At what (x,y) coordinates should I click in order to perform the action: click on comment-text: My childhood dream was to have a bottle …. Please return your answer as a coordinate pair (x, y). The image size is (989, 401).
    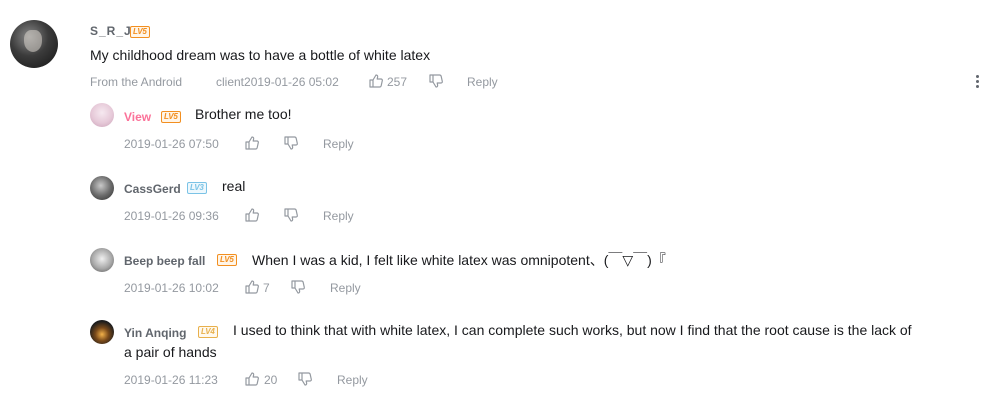
    Looking at the image, I should click on (260, 55).